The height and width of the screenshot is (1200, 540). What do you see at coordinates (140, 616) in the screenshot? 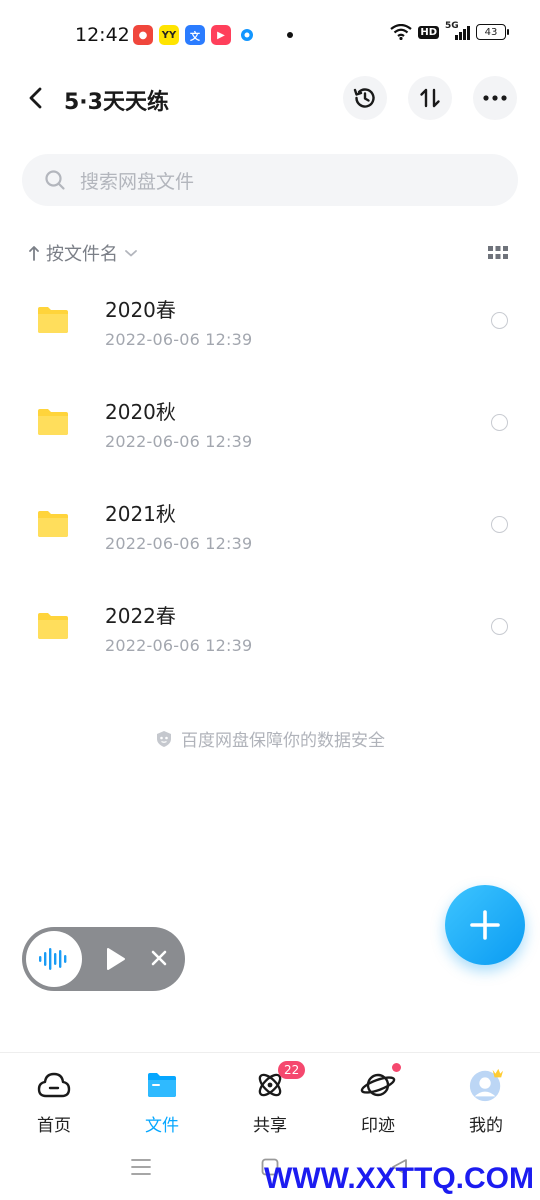
I see `file-name: 2022春` at bounding box center [140, 616].